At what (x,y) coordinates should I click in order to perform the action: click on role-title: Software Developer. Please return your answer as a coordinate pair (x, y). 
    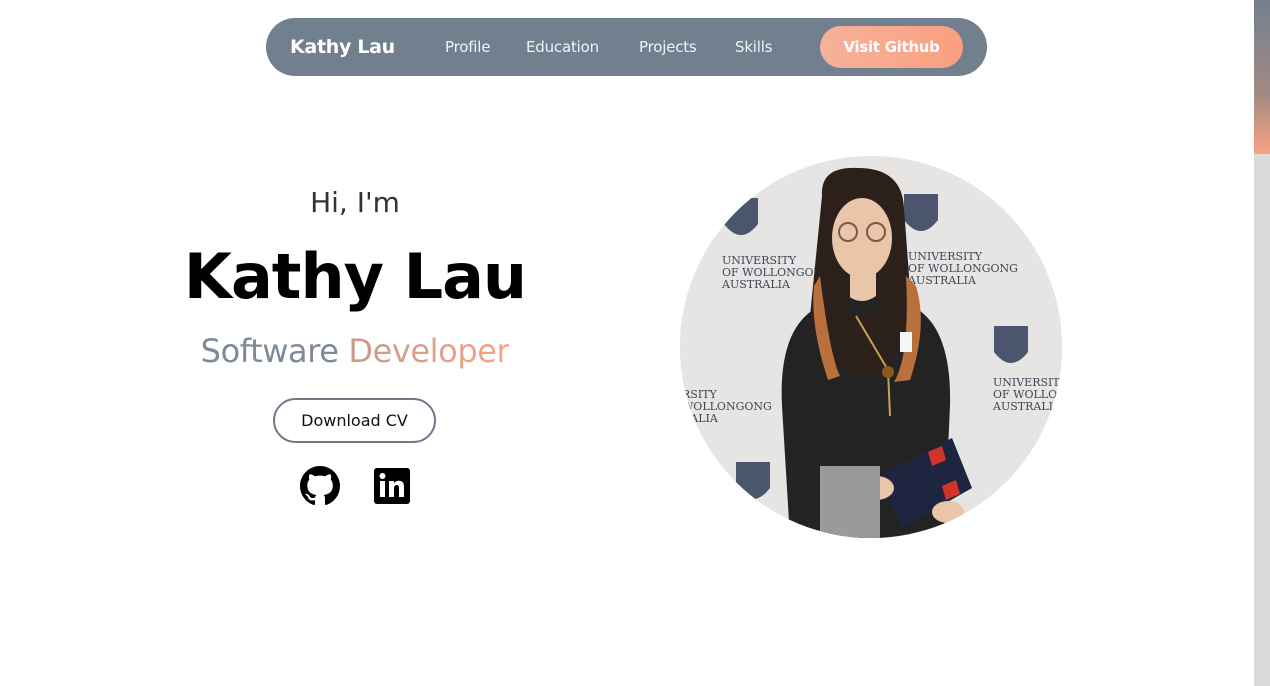
    Looking at the image, I should click on (355, 351).